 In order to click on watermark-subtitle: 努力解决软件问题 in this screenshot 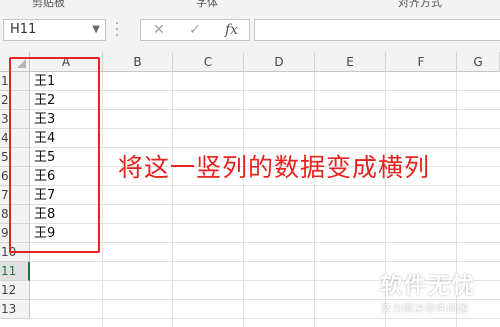, I will do `click(425, 309)`.